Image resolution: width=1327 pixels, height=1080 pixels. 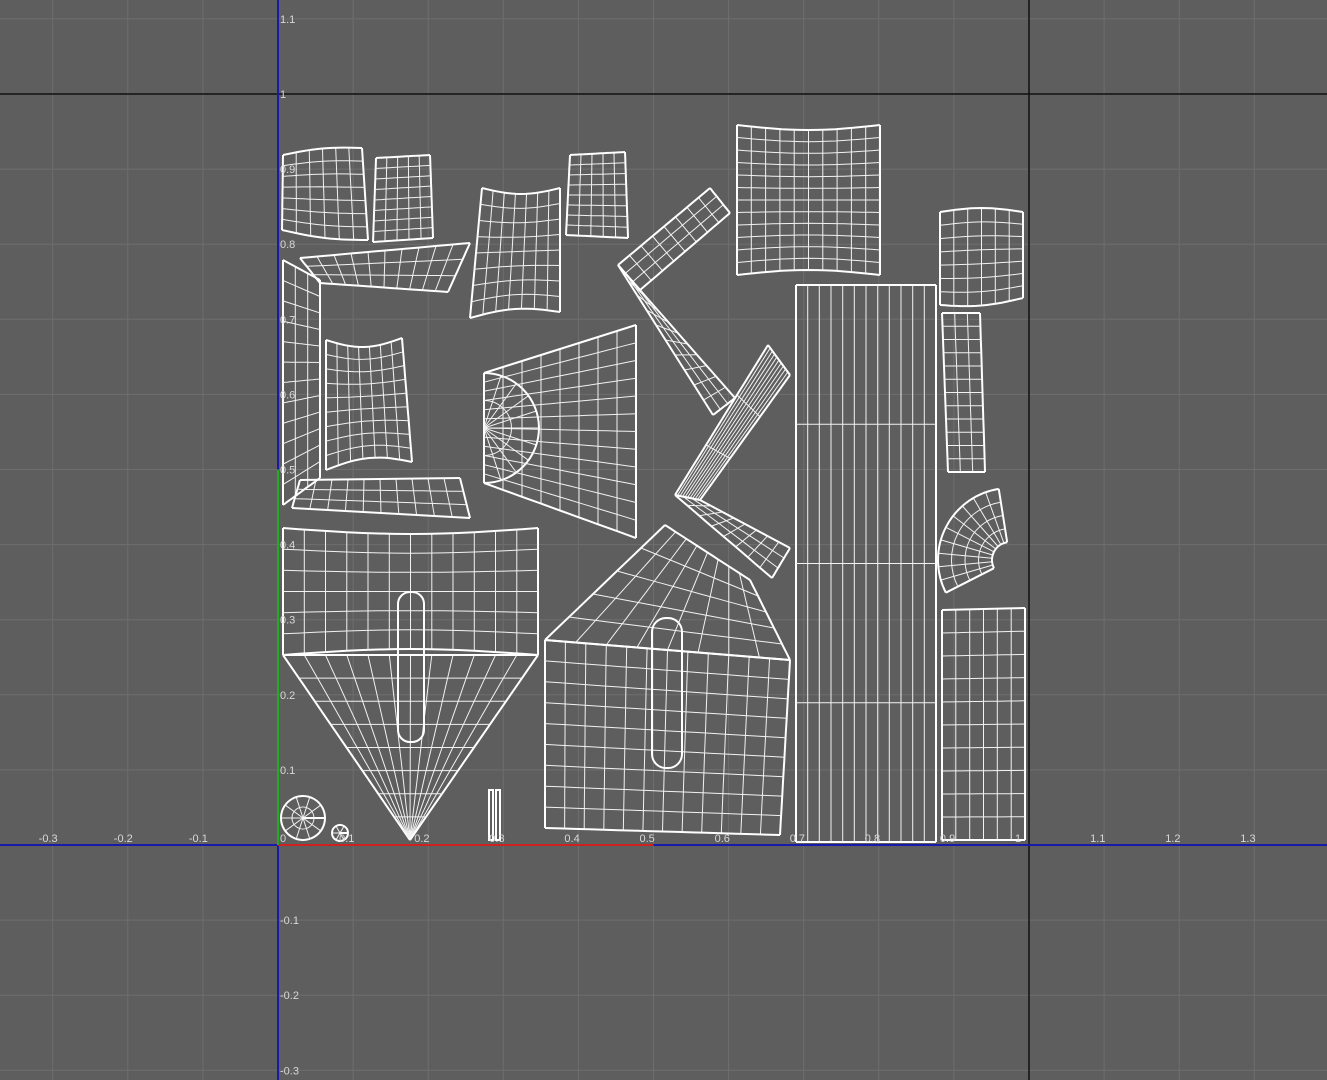 What do you see at coordinates (983, 724) in the screenshot?
I see `strip-bottom-right` at bounding box center [983, 724].